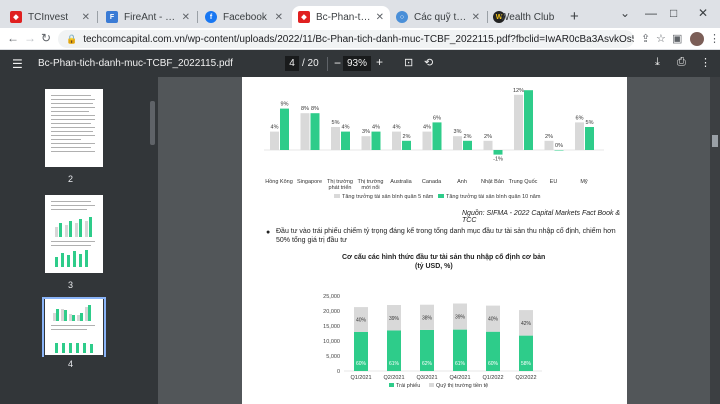  What do you see at coordinates (393, 378) in the screenshot?
I see `x-tick: Q2/2021` at bounding box center [393, 378].